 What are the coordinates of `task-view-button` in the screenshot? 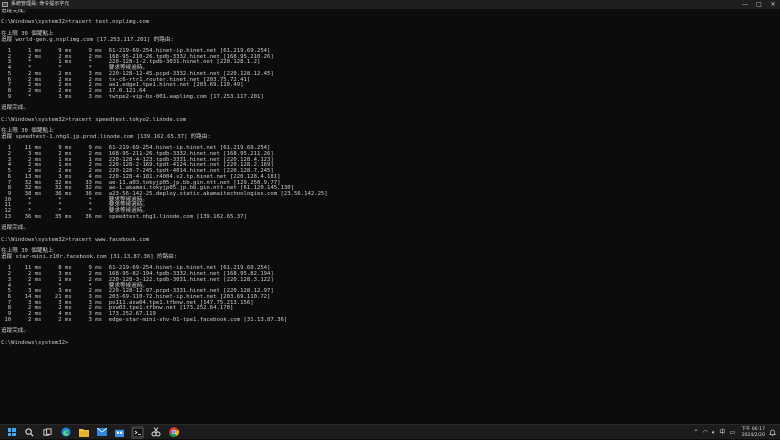 It's located at (47, 432).